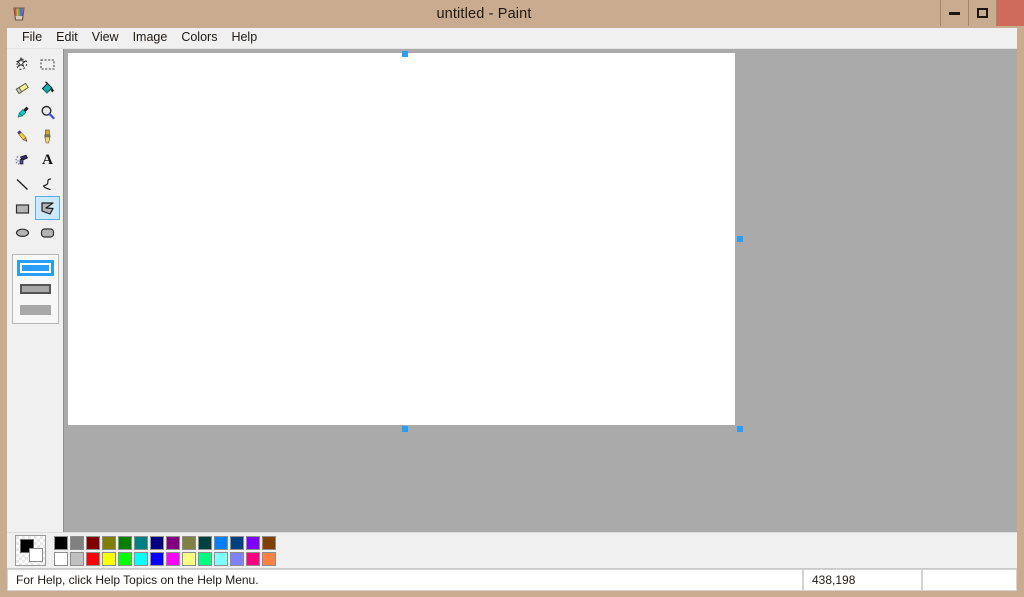 Image resolution: width=1024 pixels, height=597 pixels. What do you see at coordinates (32, 38) in the screenshot?
I see `menu-item-file: File` at bounding box center [32, 38].